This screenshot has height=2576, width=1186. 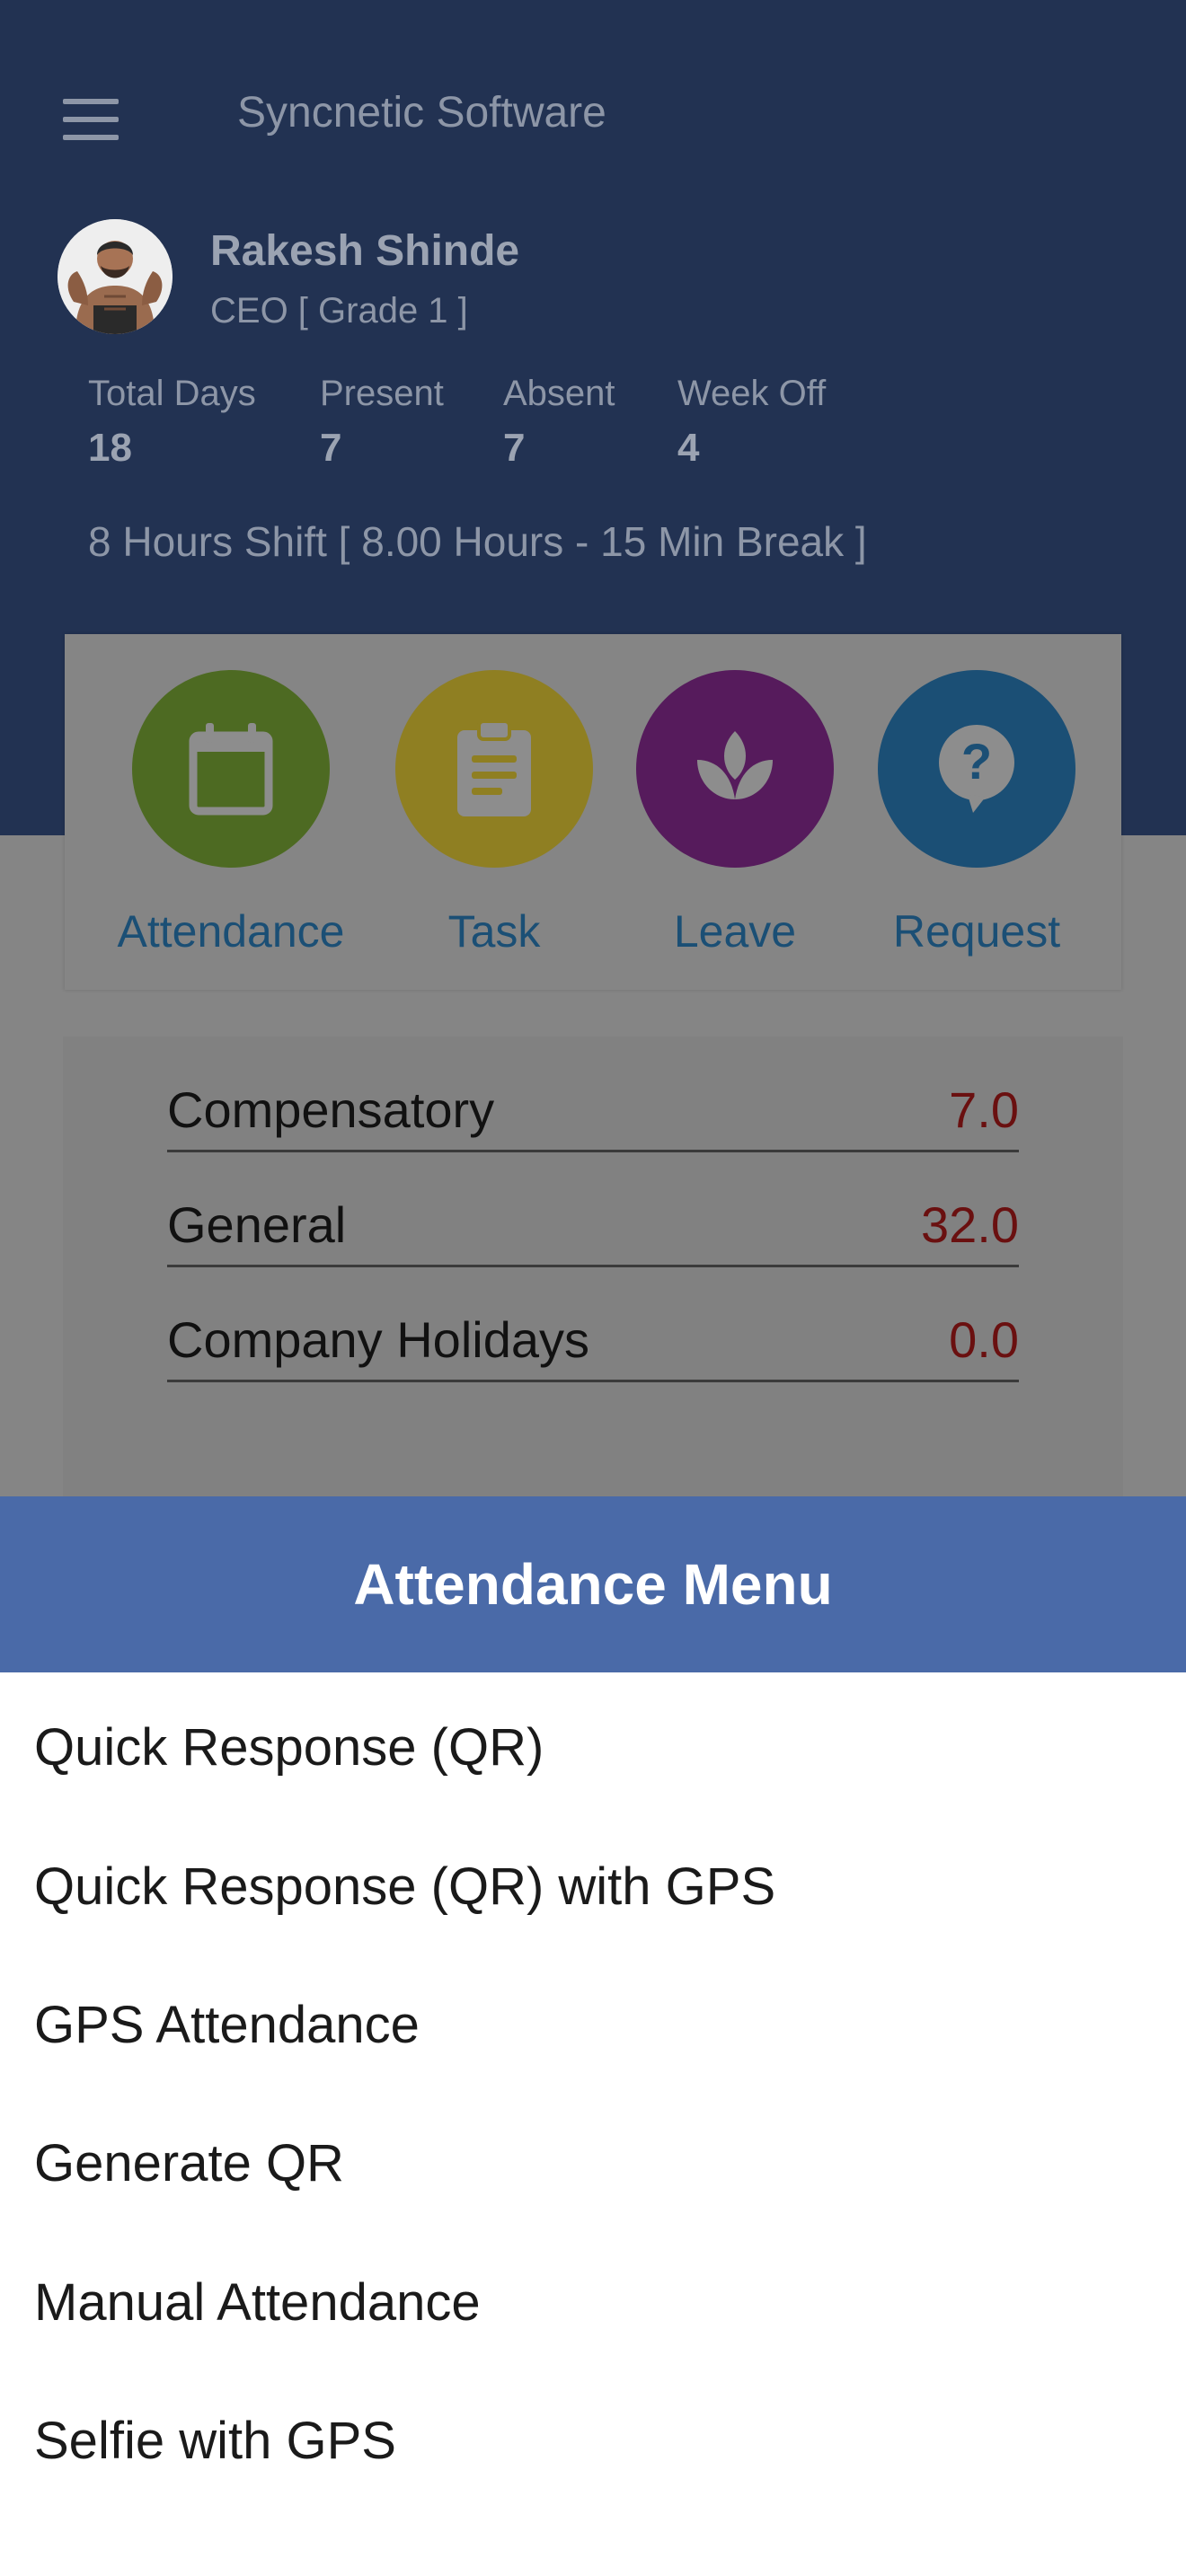 I want to click on quick-action-request: ? Request, so click(x=976, y=812).